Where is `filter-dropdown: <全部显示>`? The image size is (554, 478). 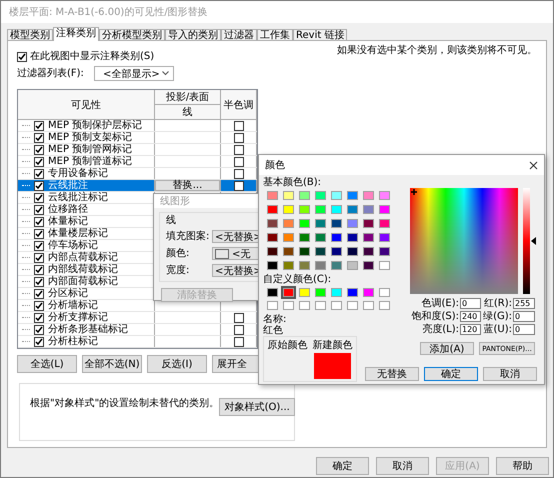 filter-dropdown: <全部显示> is located at coordinates (134, 73).